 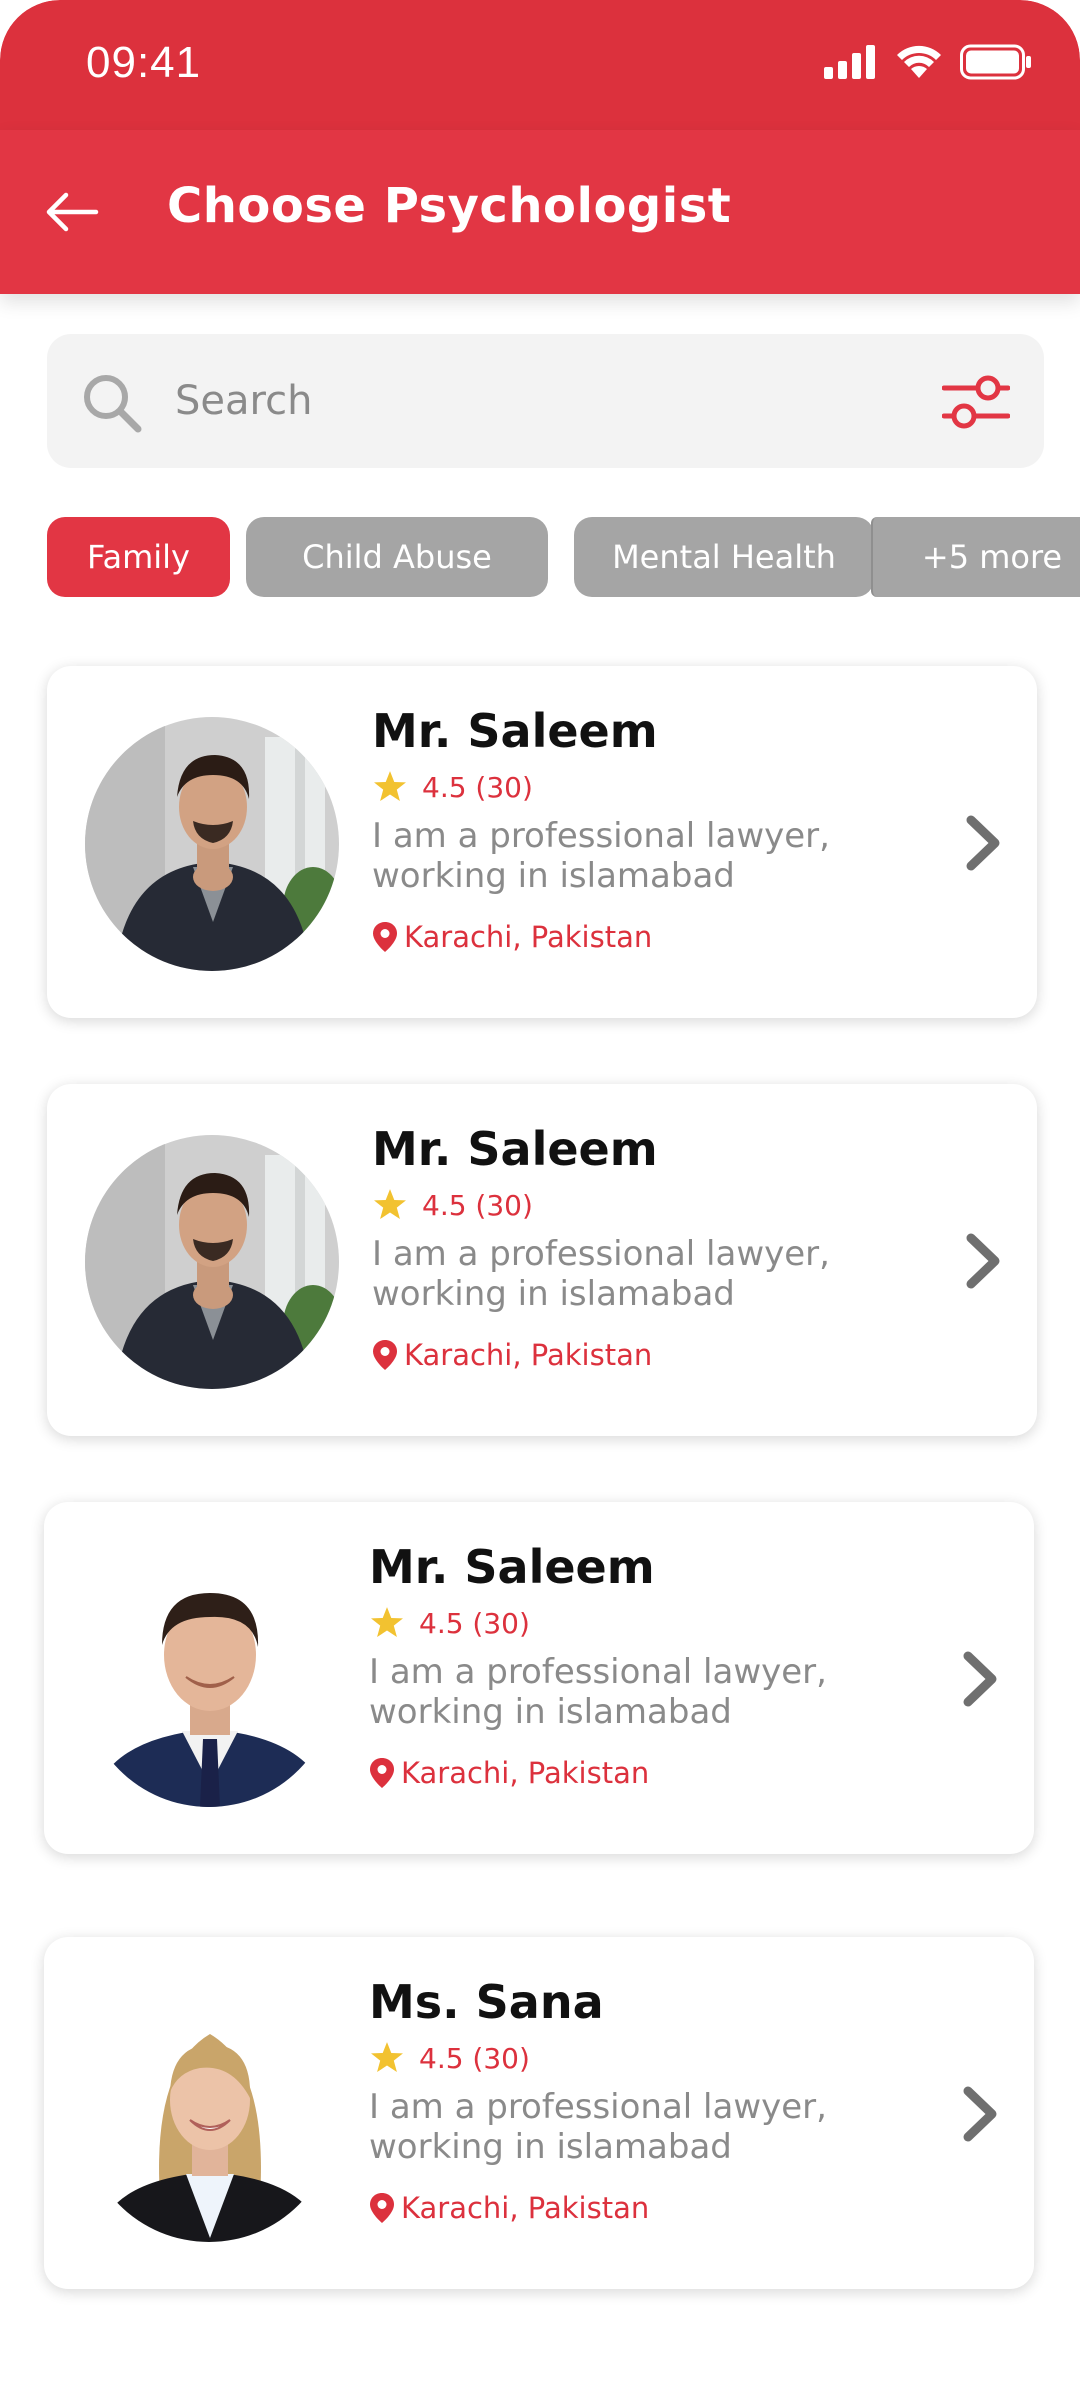 What do you see at coordinates (138, 557) in the screenshot?
I see `chip-family: Family` at bounding box center [138, 557].